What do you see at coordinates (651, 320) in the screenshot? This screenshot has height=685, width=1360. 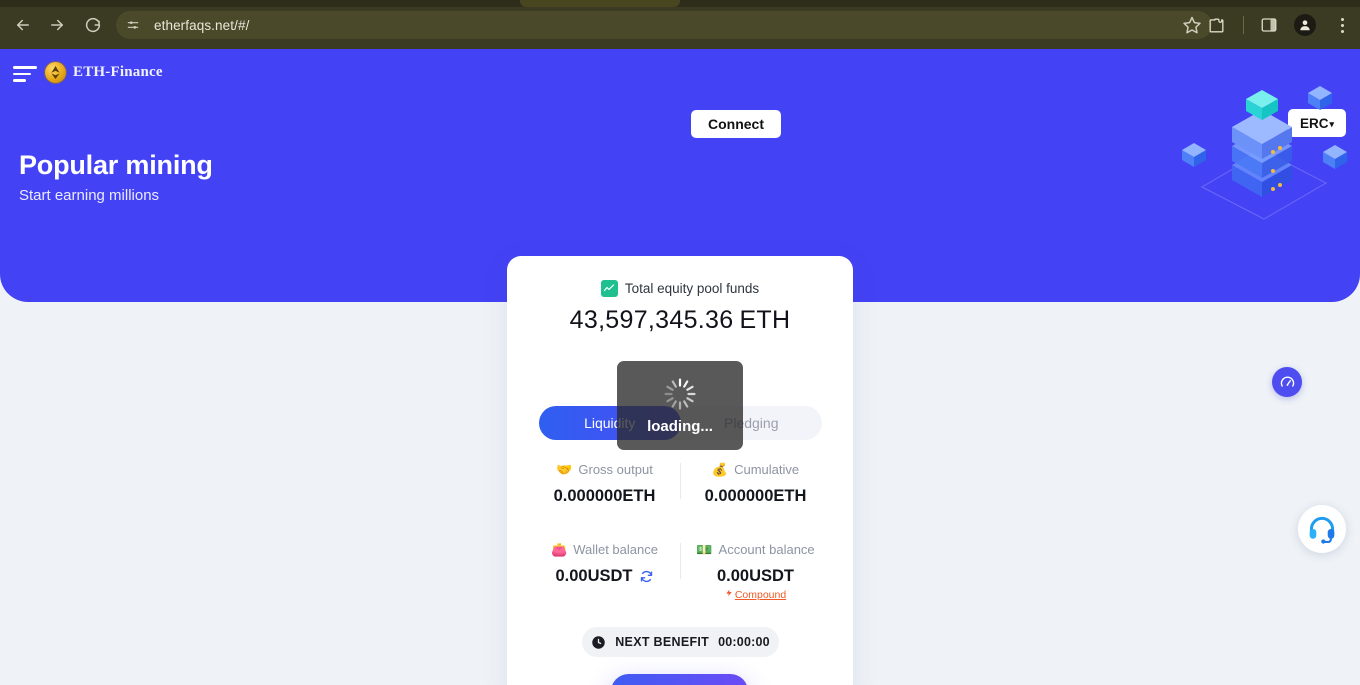 I see `pool-funds-value: 43,597,345.36` at bounding box center [651, 320].